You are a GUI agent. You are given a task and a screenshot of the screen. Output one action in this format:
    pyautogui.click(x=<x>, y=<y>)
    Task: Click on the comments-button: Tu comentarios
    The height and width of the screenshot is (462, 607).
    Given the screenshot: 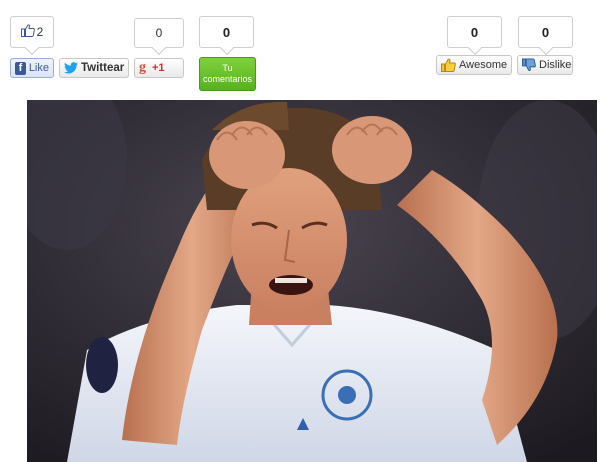 What is the action you would take?
    pyautogui.click(x=227, y=74)
    